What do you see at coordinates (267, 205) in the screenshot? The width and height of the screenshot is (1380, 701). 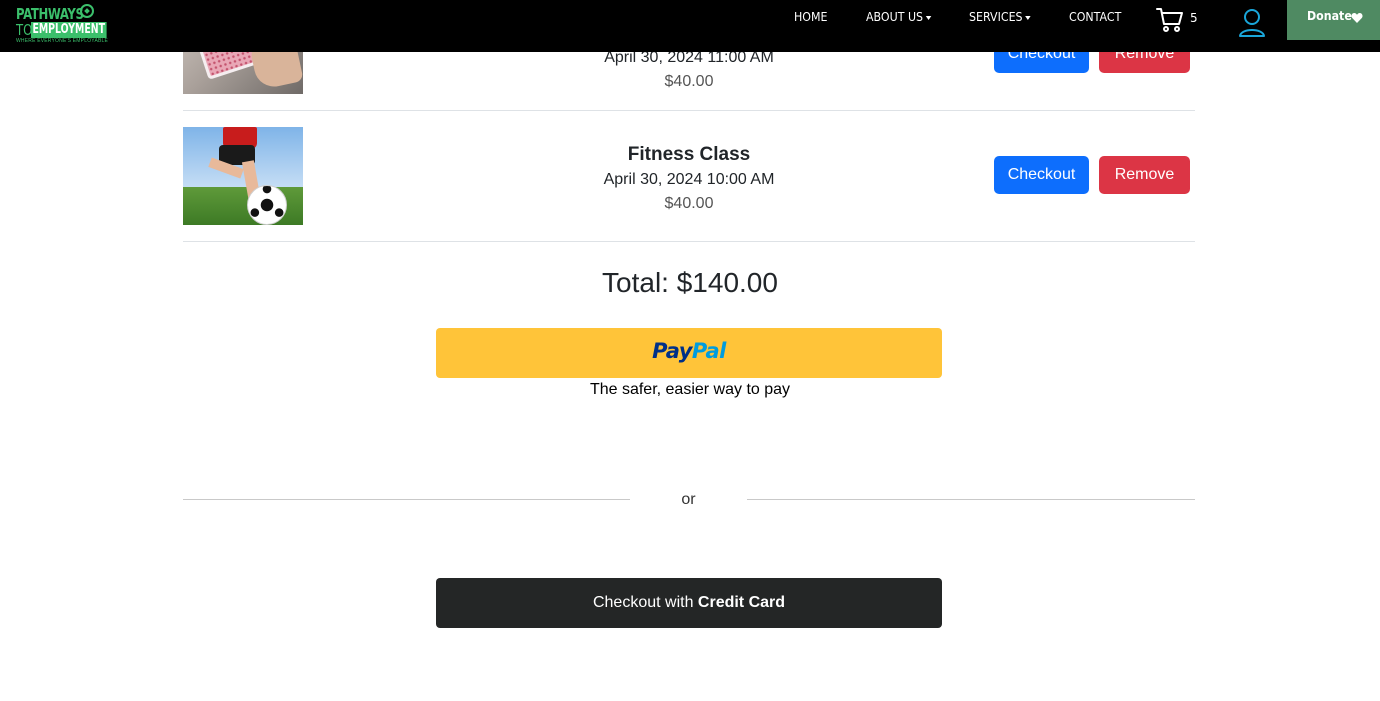 I see `soccer-ball` at bounding box center [267, 205].